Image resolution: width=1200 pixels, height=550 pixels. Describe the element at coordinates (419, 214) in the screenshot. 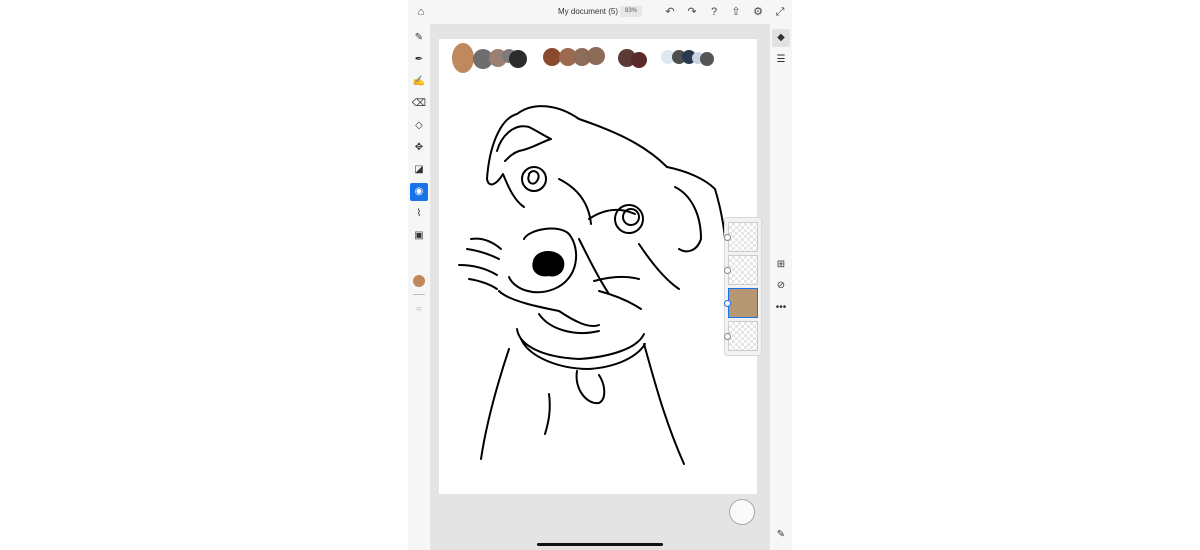

I see `eyedropper-icon: ⌇` at that location.